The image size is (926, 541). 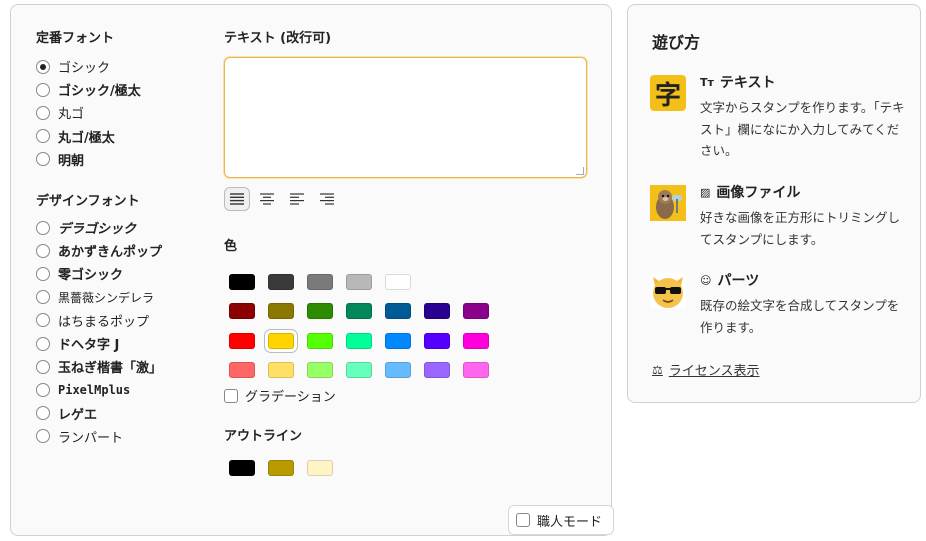 I want to click on license-link: ⚖ ライセンス表示, so click(x=706, y=370).